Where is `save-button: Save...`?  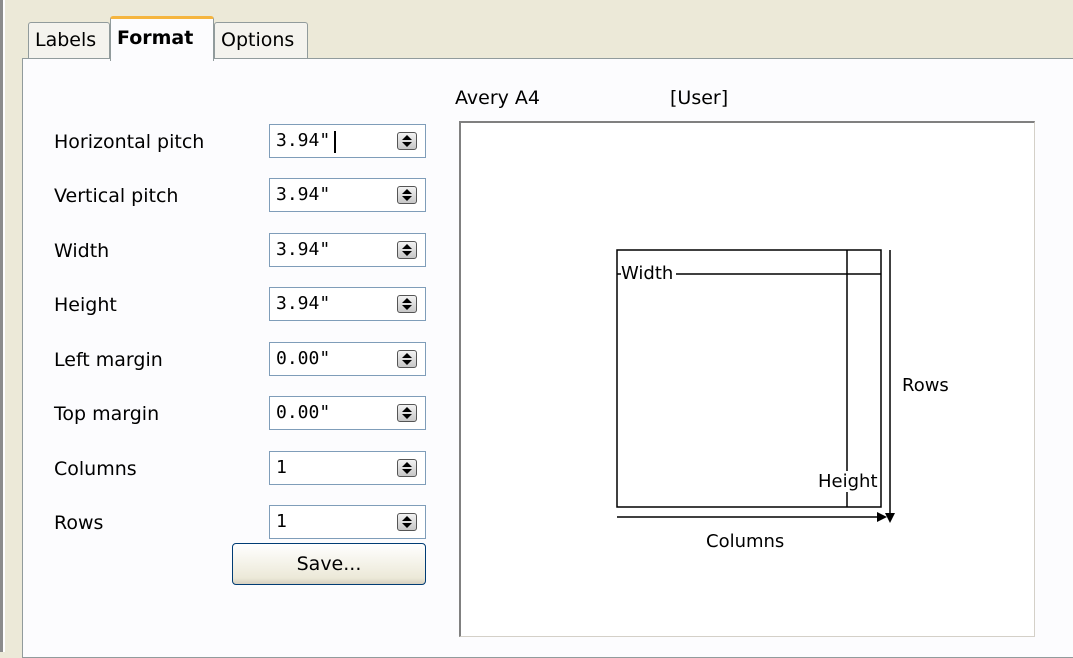
save-button: Save... is located at coordinates (329, 564).